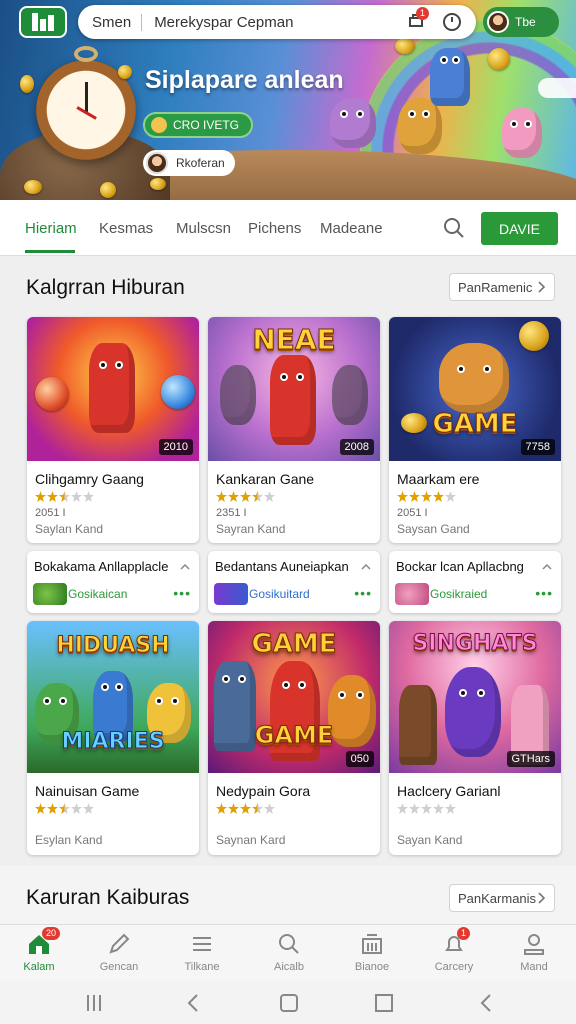 The image size is (576, 1024). Describe the element at coordinates (450, 77) in the screenshot. I see `boy-character` at that location.